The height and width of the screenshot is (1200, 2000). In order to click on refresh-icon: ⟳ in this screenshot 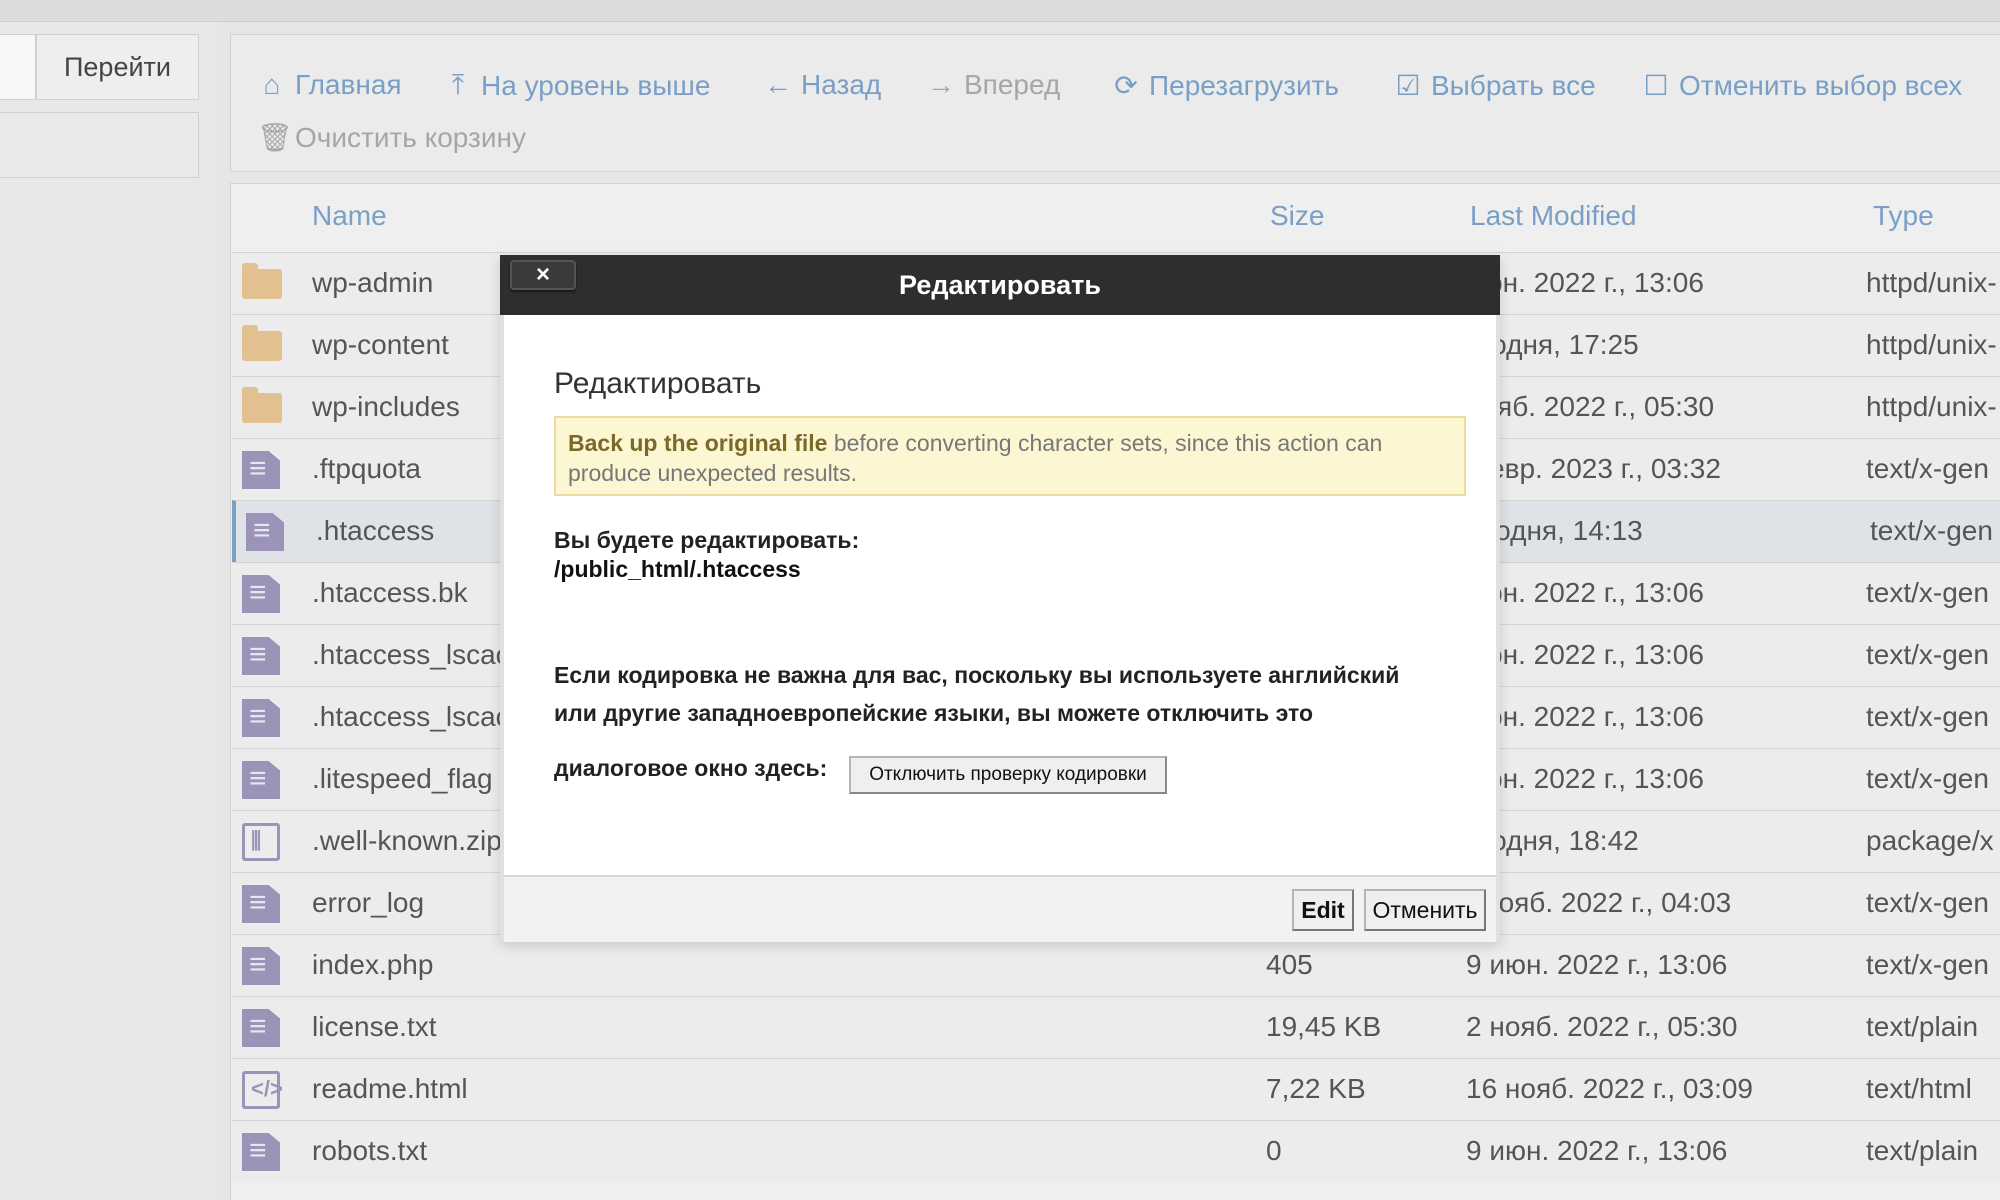, I will do `click(1126, 85)`.